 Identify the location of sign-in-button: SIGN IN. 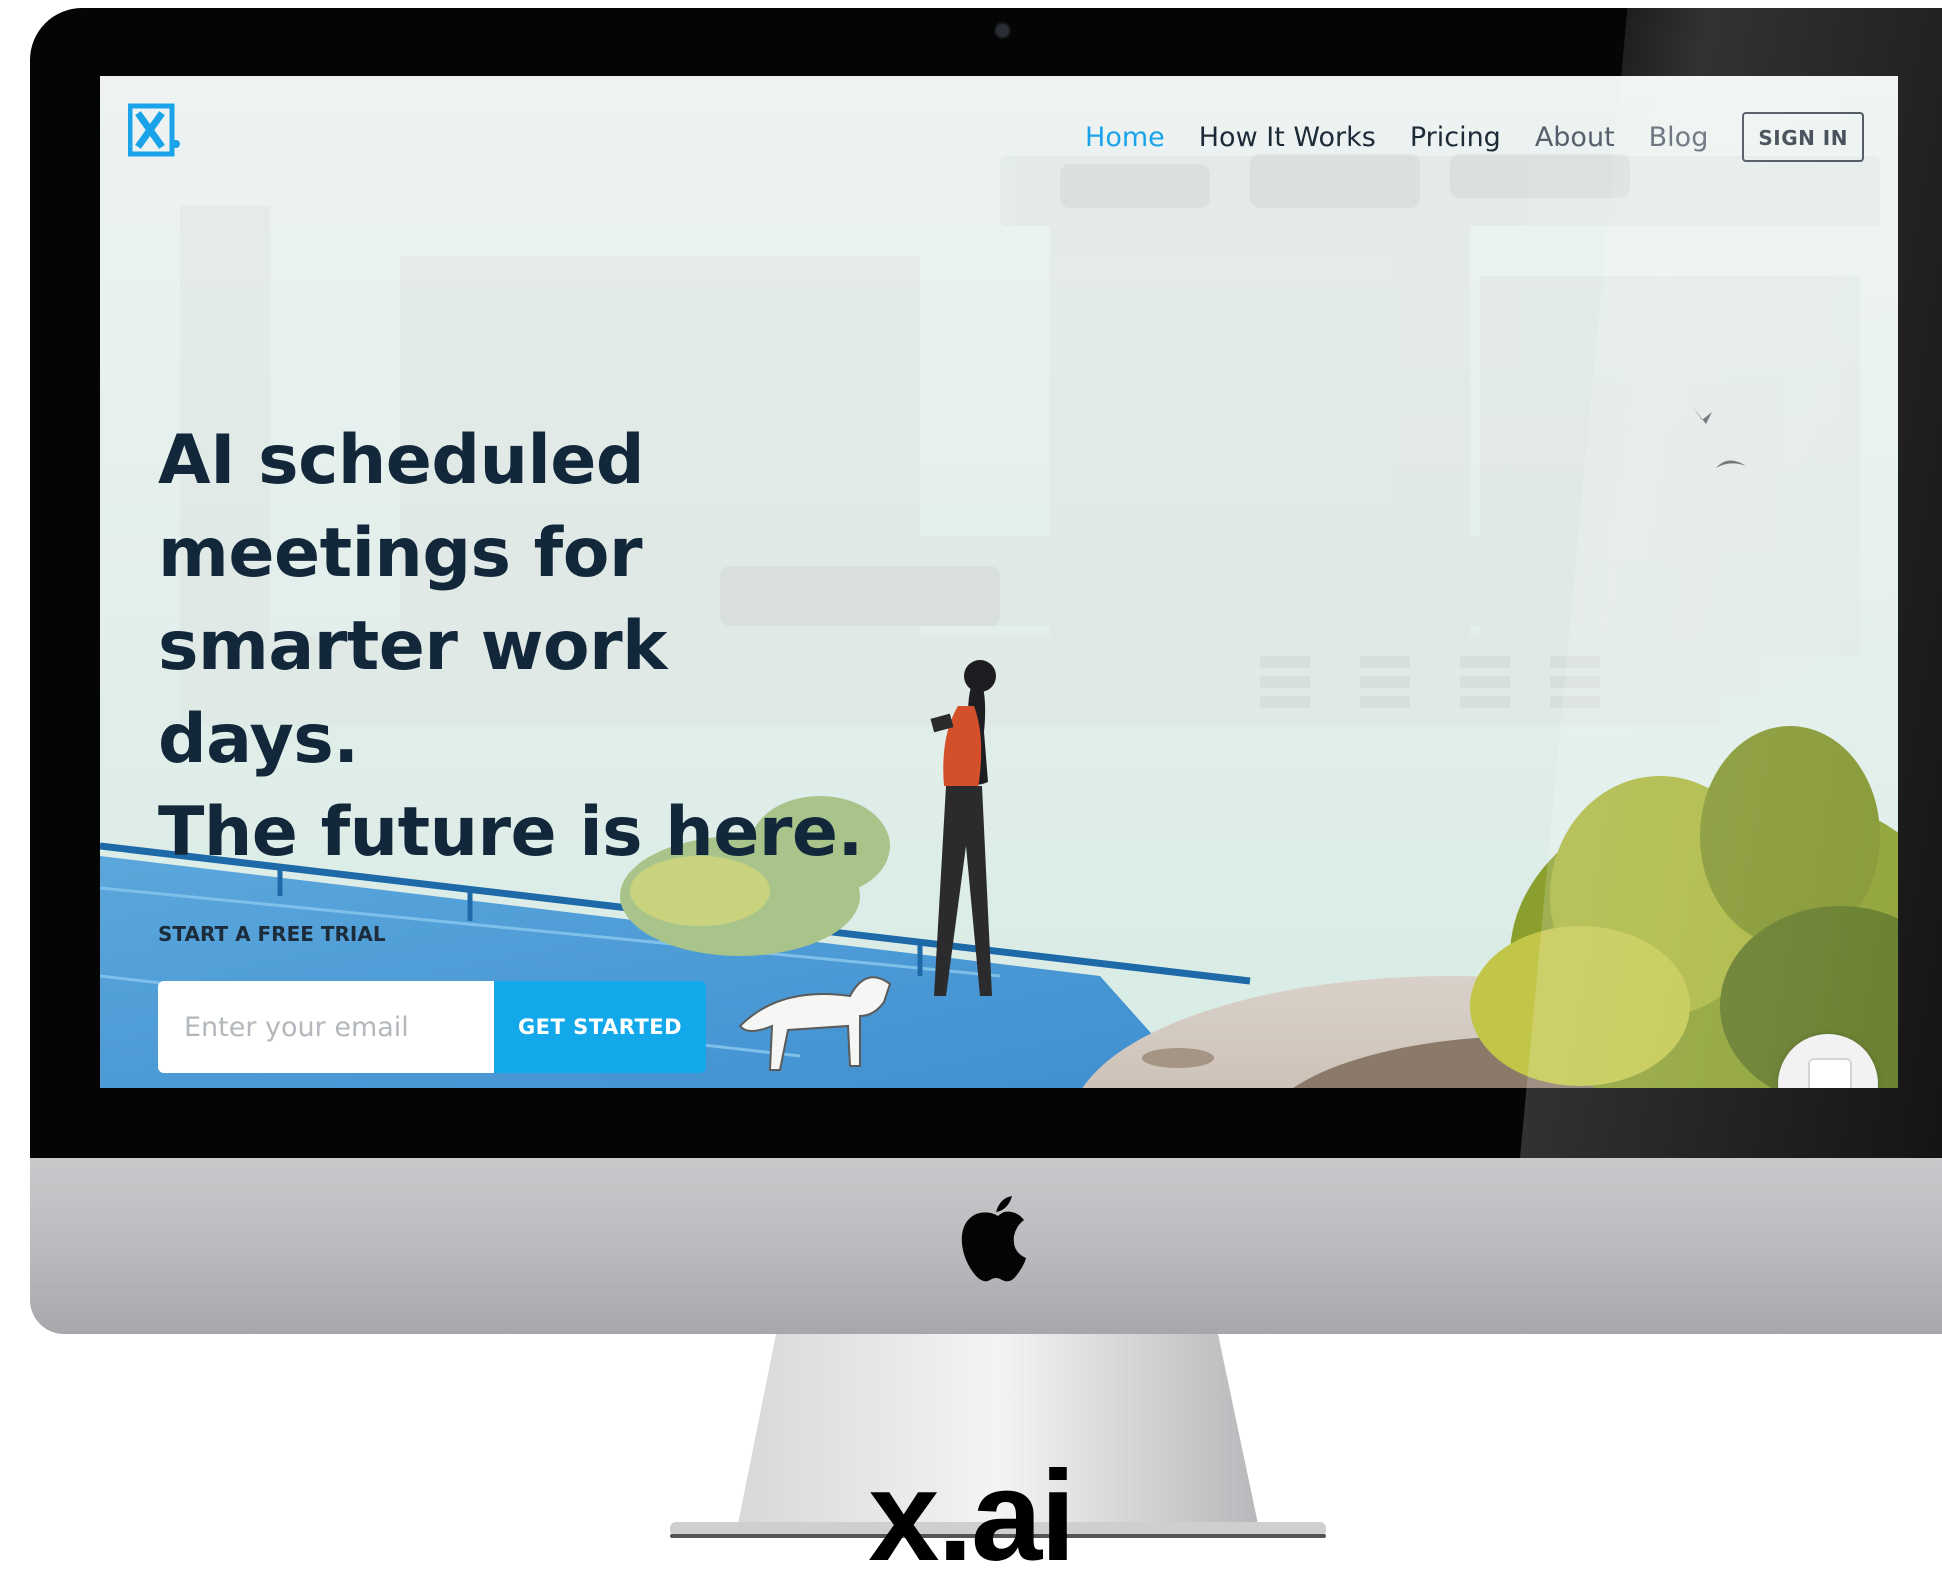
(1803, 137).